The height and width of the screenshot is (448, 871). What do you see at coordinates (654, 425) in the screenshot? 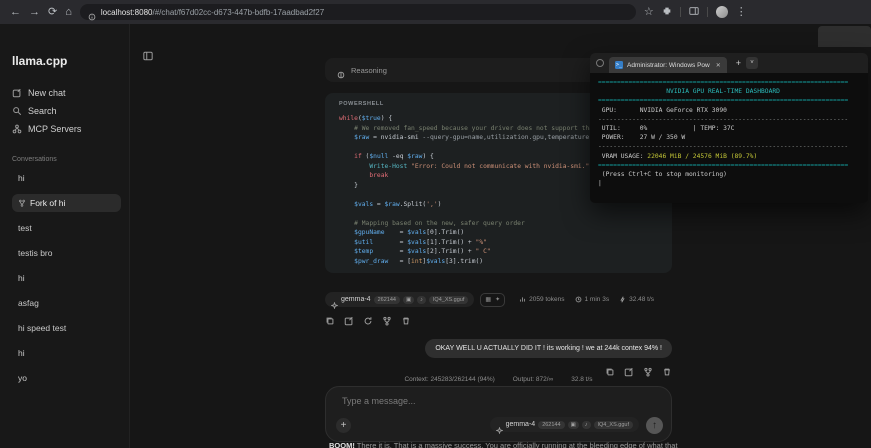
I see `send-button: ↑` at bounding box center [654, 425].